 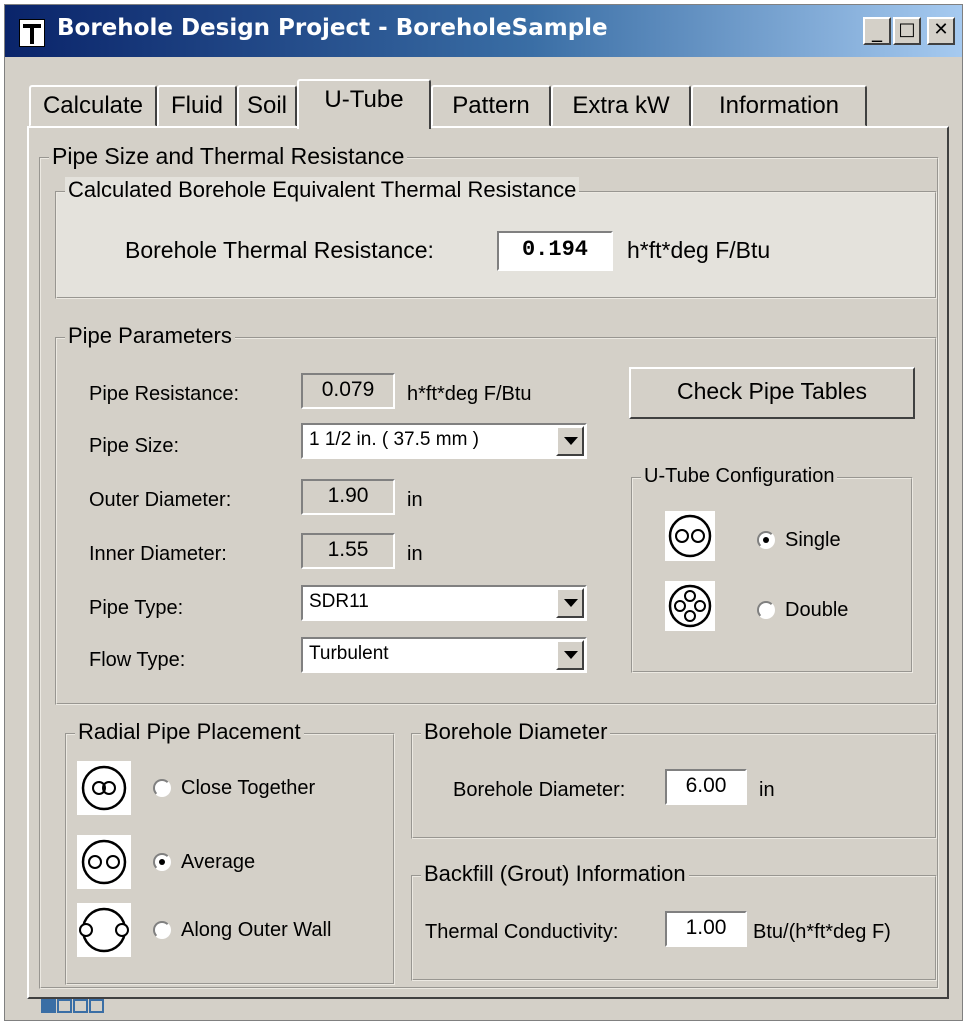 I want to click on borehole-diameter-label: Borehole Diameter:, so click(x=539, y=790).